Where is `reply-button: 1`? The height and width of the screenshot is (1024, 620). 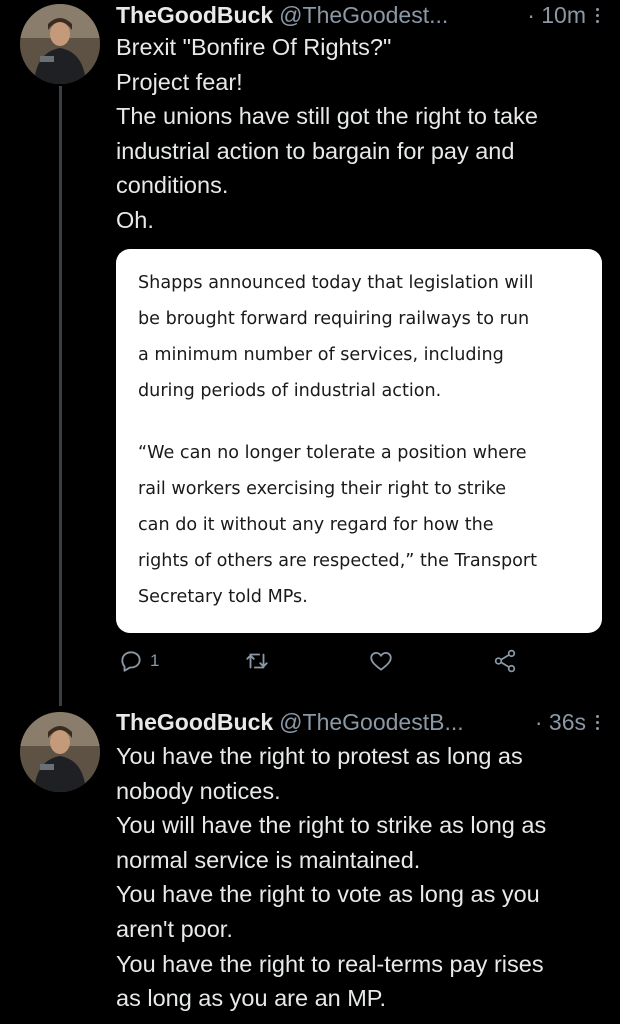 reply-button: 1 is located at coordinates (138, 661).